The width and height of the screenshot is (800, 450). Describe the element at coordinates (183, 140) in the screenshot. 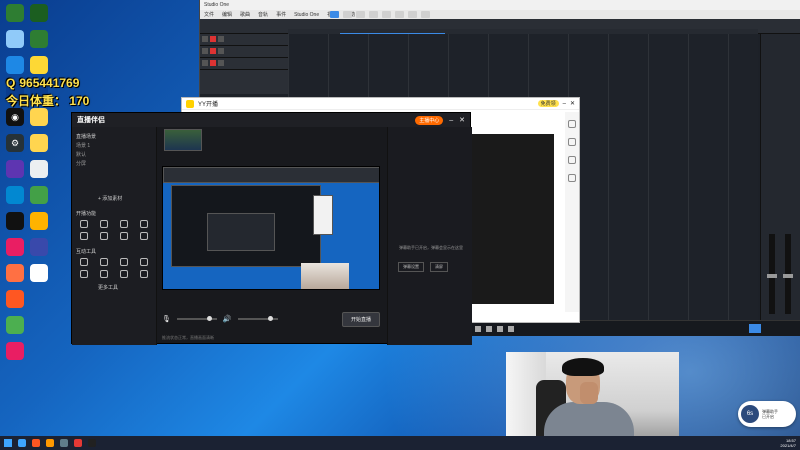

I see `scene-thumbnail` at that location.